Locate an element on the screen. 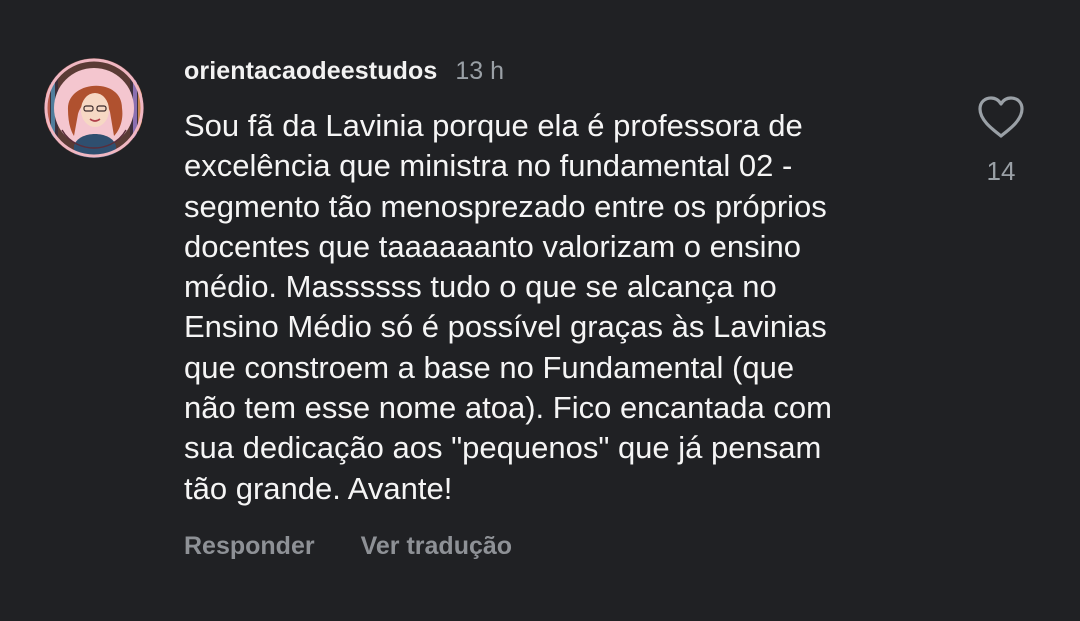 The height and width of the screenshot is (621, 1080). comment-header: orientacaodeestudos 13 h is located at coordinates (344, 71).